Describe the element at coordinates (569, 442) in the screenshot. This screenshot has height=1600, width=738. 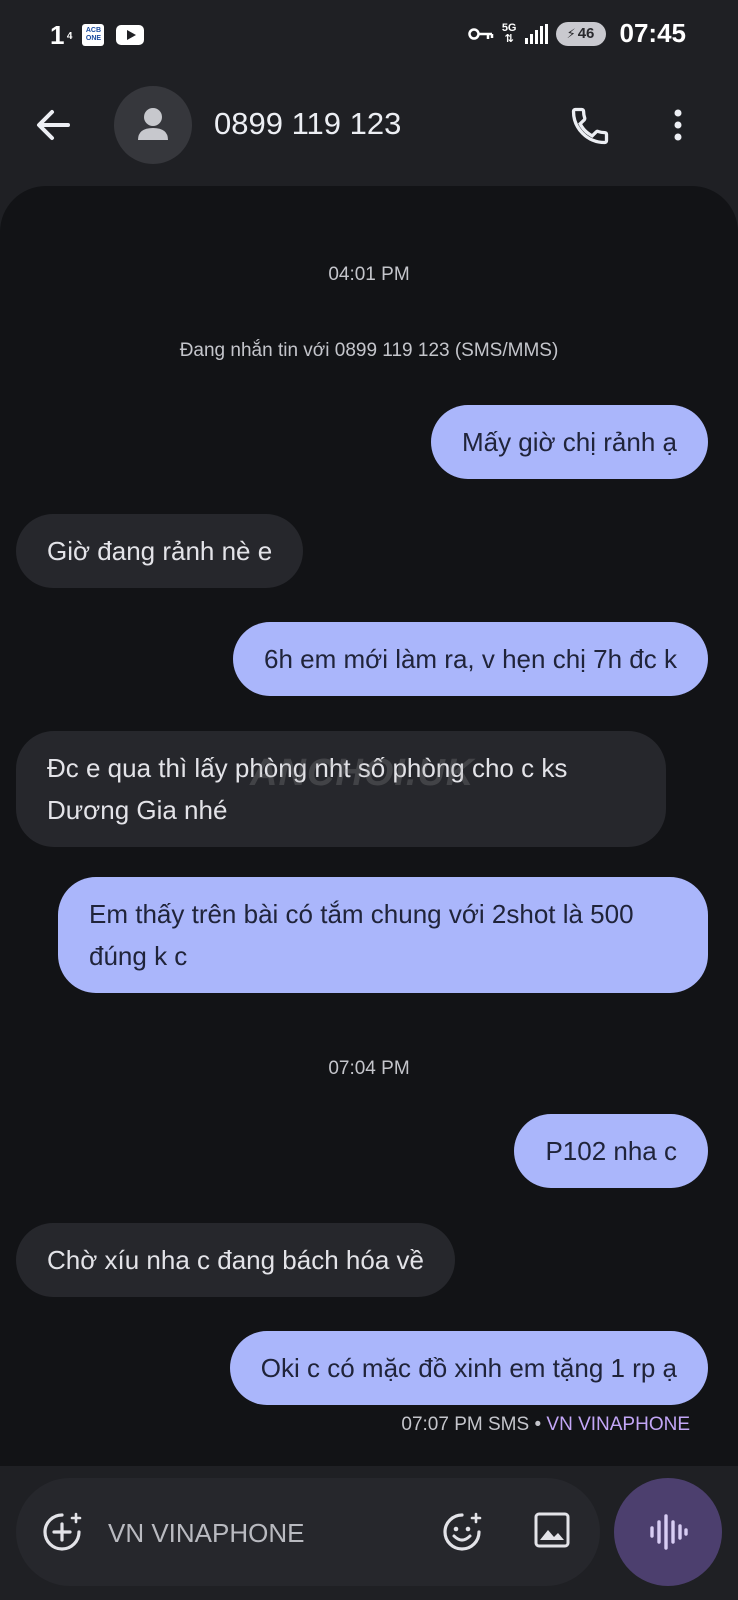
I see `message-outgoing: Mấy giờ chị rảnh ạ` at that location.